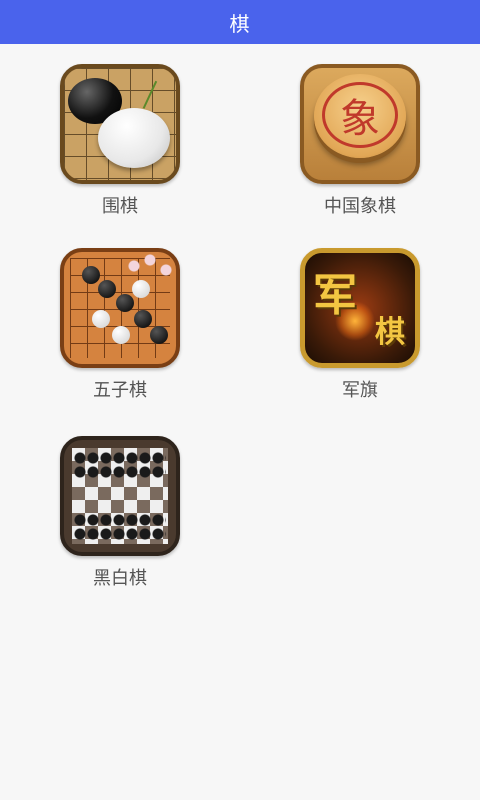 The image size is (480, 800). What do you see at coordinates (360, 308) in the screenshot?
I see `junqi-icon: 军 棋` at bounding box center [360, 308].